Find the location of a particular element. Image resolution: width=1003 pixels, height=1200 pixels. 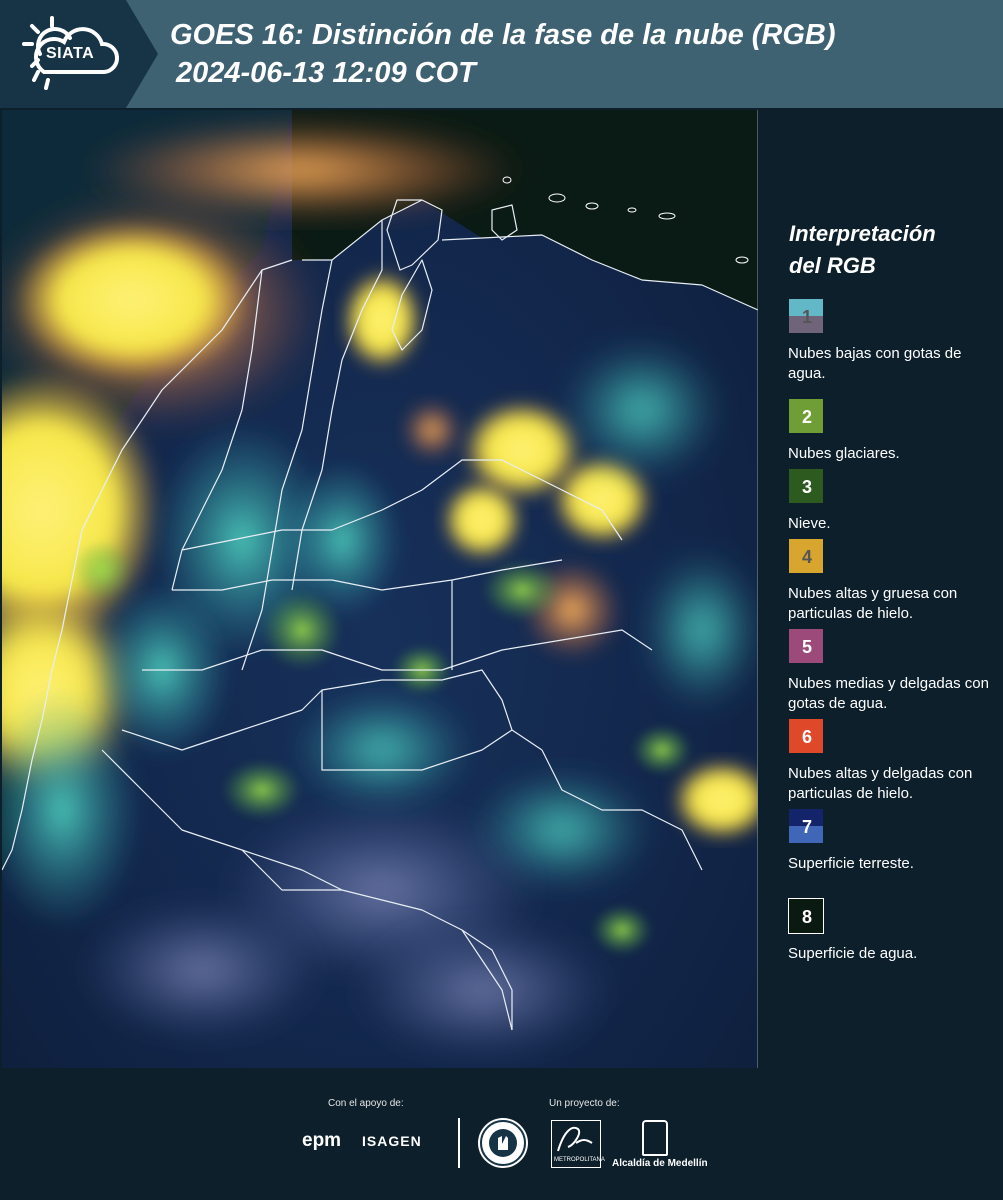

legend-number: 5 is located at coordinates (806, 647).